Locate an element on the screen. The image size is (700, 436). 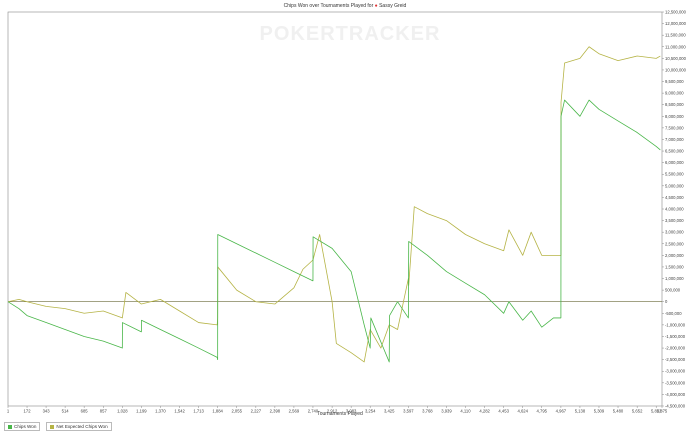
legend-label: Chips Won is located at coordinates (25, 426).